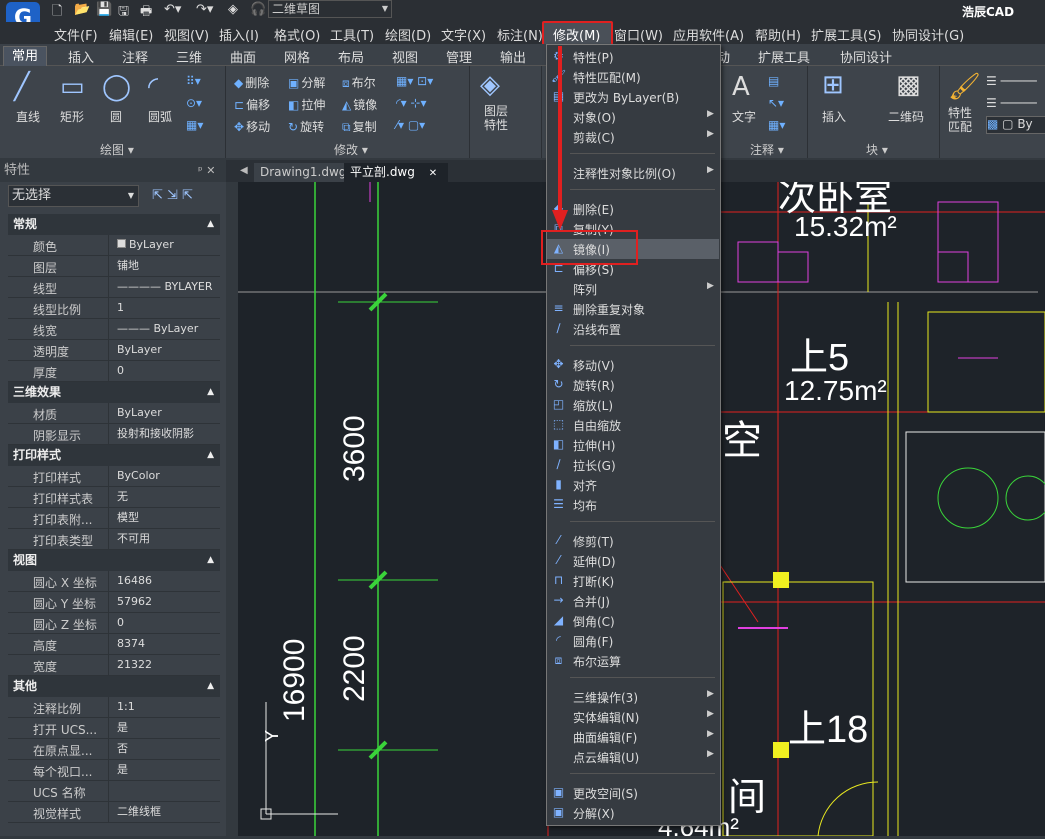  I want to click on property-row: 打印表附... 模型, so click(114, 518).